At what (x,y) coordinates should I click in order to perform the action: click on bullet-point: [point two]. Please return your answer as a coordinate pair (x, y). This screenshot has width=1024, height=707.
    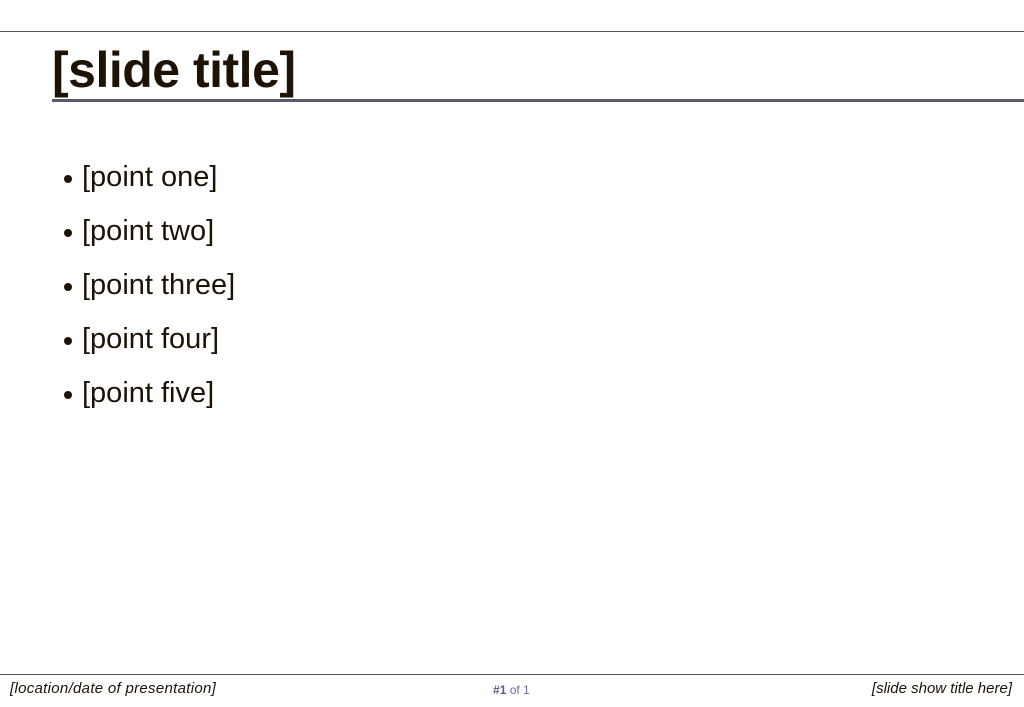
    Looking at the image, I should click on (149, 231).